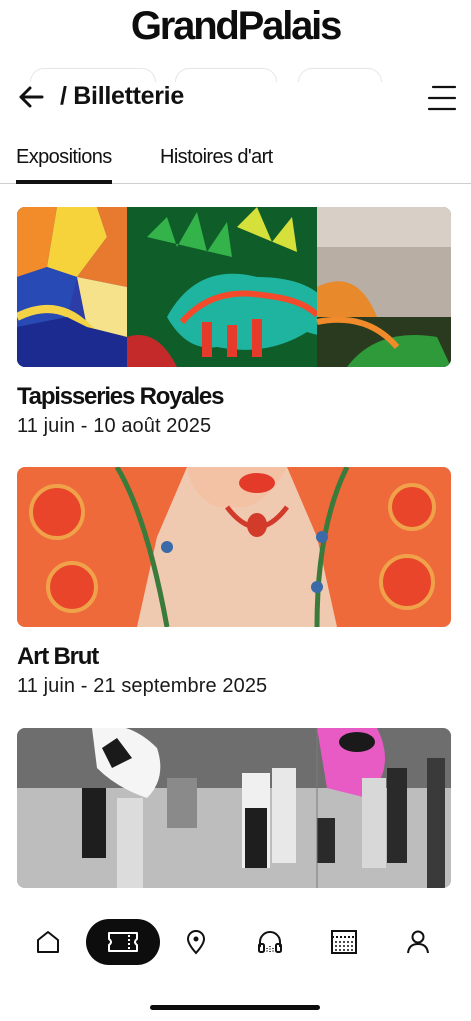 Image resolution: width=471 pixels, height=1021 pixels. I want to click on nav-tickets, so click(123, 942).